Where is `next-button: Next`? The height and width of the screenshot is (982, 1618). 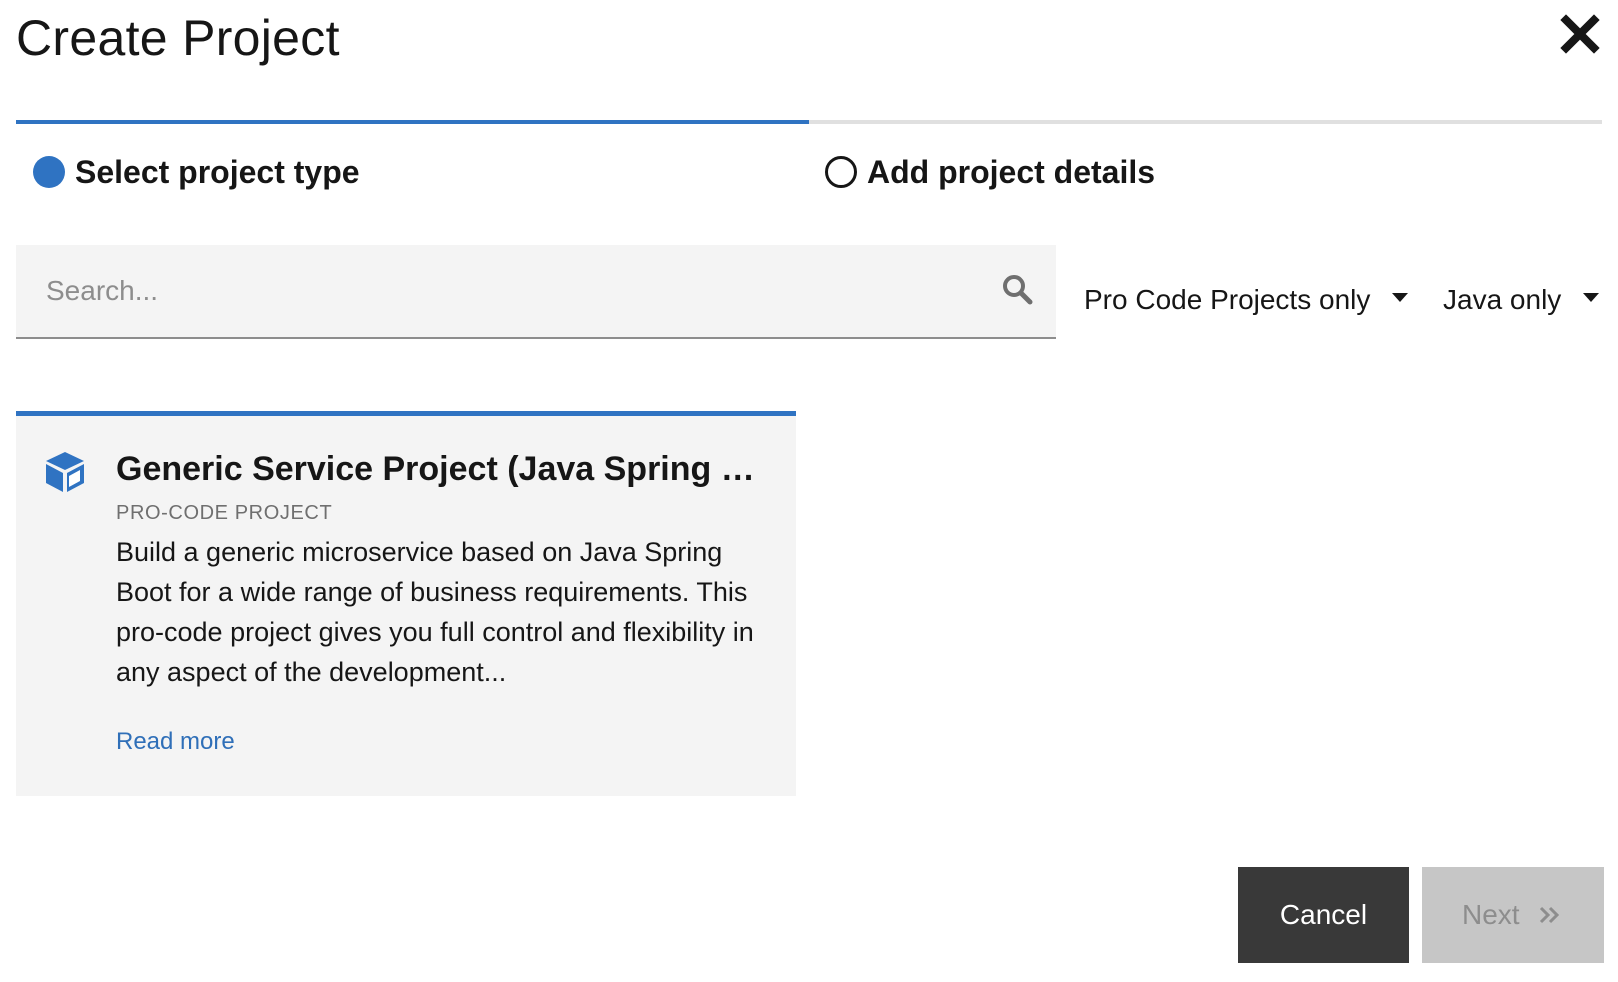 next-button: Next is located at coordinates (1513, 915).